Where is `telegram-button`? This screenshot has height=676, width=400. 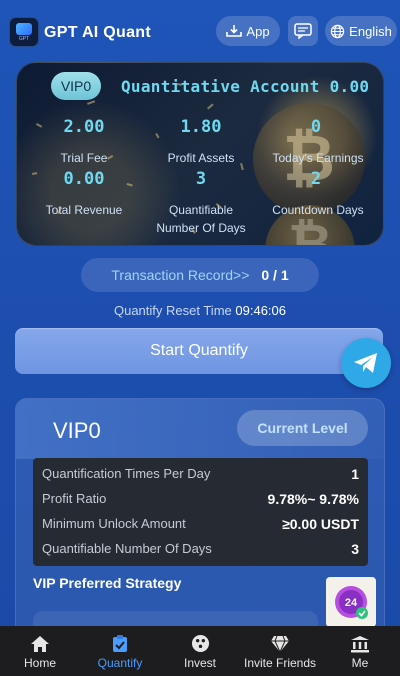
telegram-button is located at coordinates (366, 363).